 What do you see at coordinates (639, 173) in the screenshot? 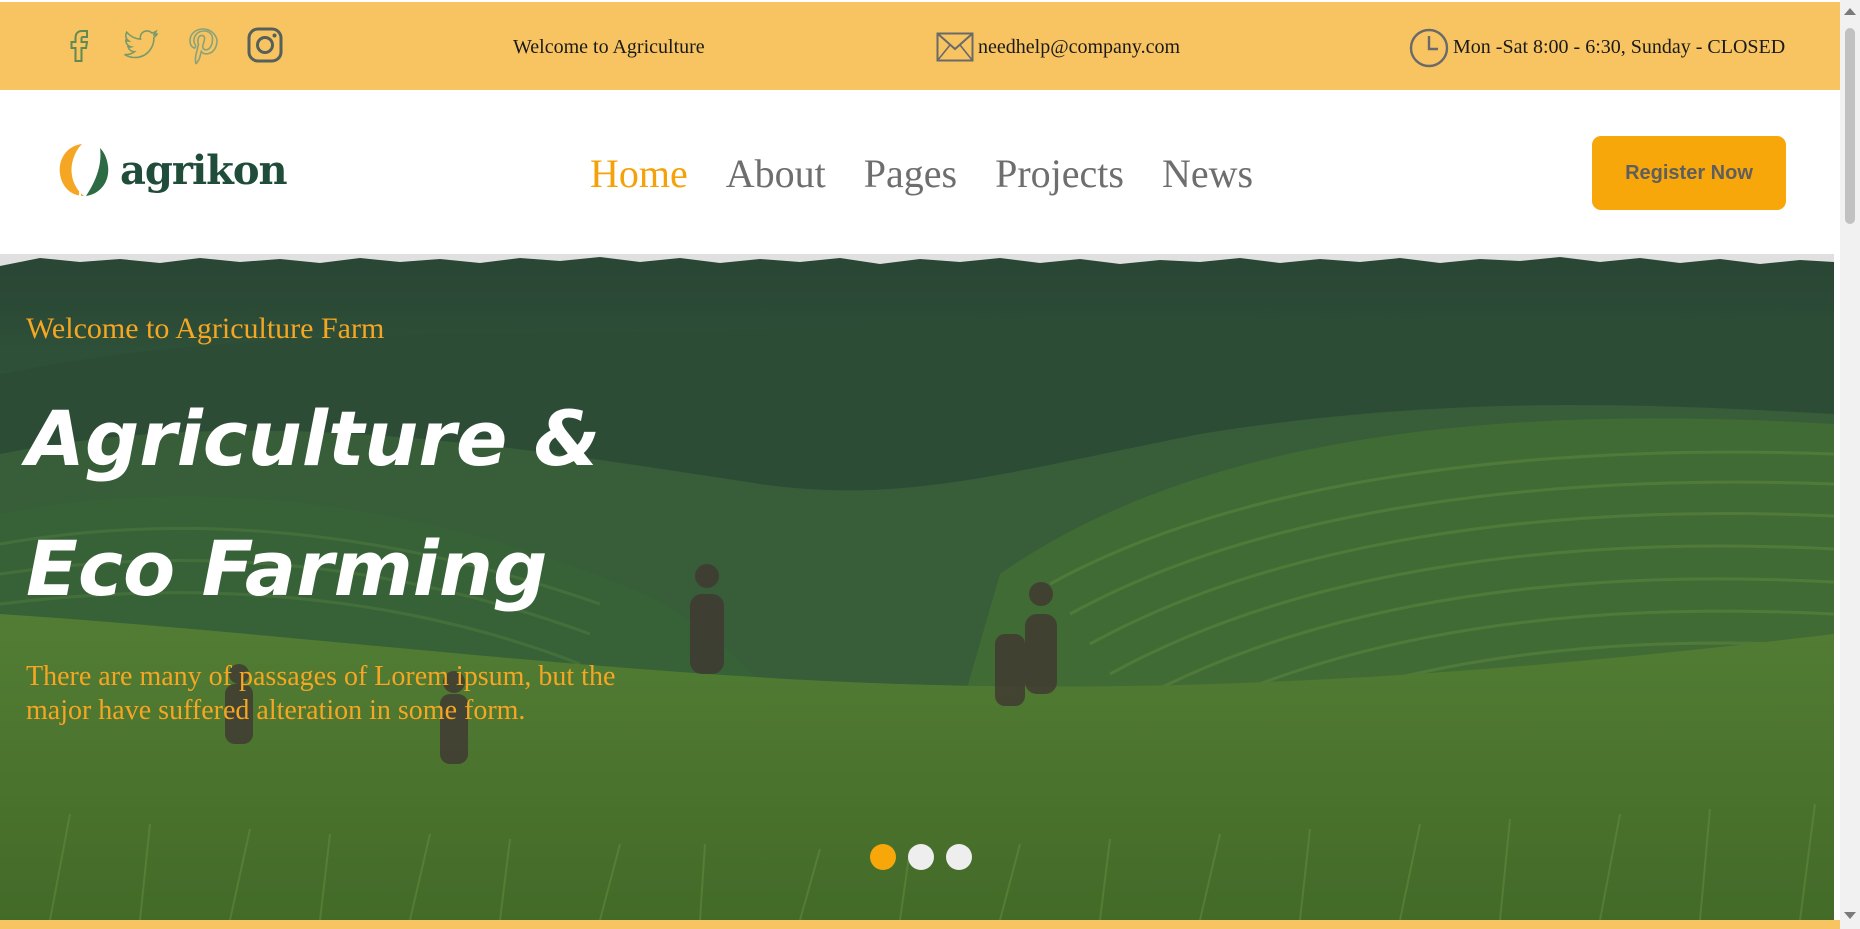
I see `nav-home: Home` at bounding box center [639, 173].